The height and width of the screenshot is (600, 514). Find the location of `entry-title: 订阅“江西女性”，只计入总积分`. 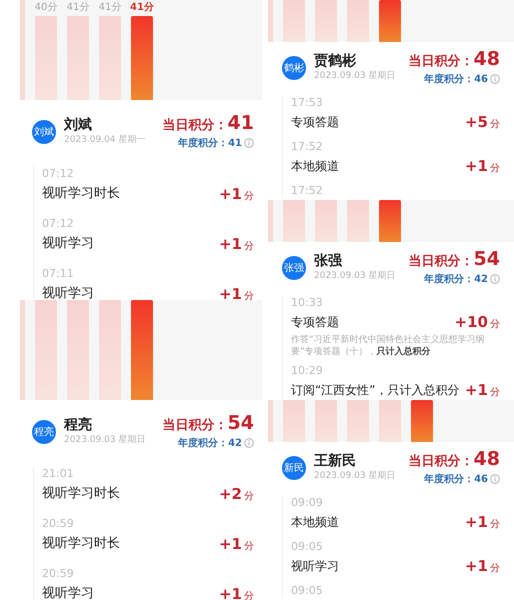

entry-title: 订阅“江西女性”，只计入总积分 is located at coordinates (375, 390).